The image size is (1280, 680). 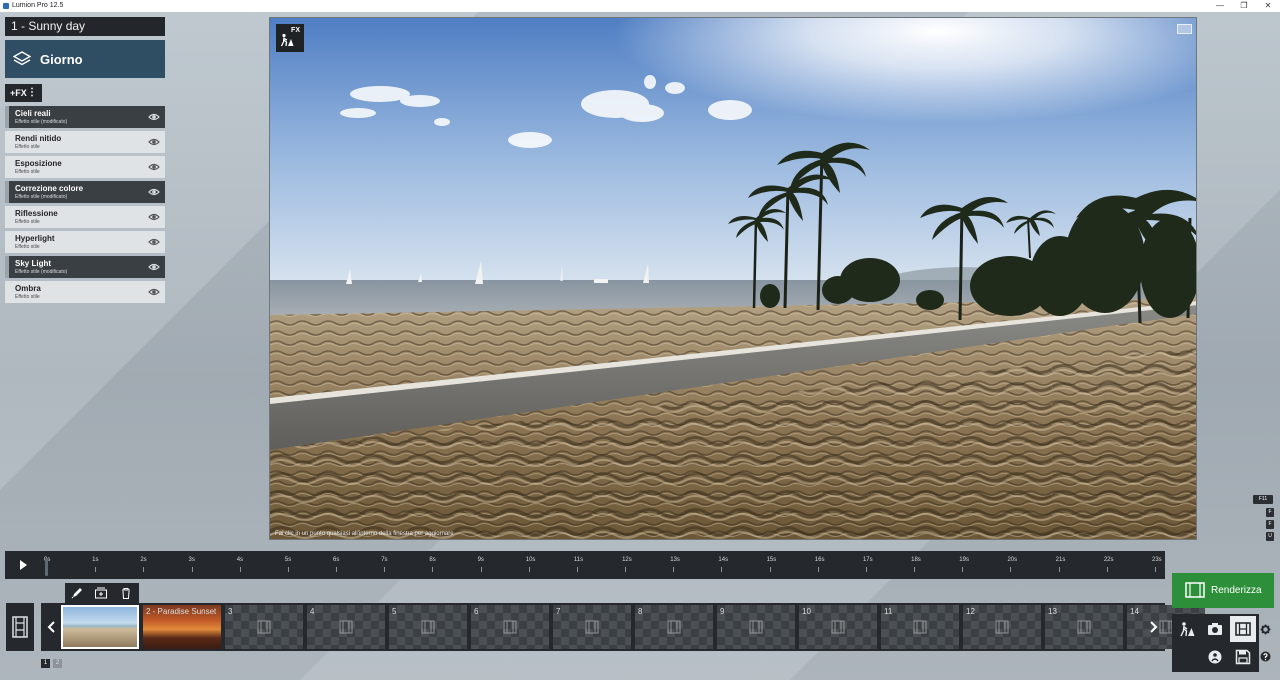 I want to click on clip-thumbnail: 6, so click(x=510, y=627).